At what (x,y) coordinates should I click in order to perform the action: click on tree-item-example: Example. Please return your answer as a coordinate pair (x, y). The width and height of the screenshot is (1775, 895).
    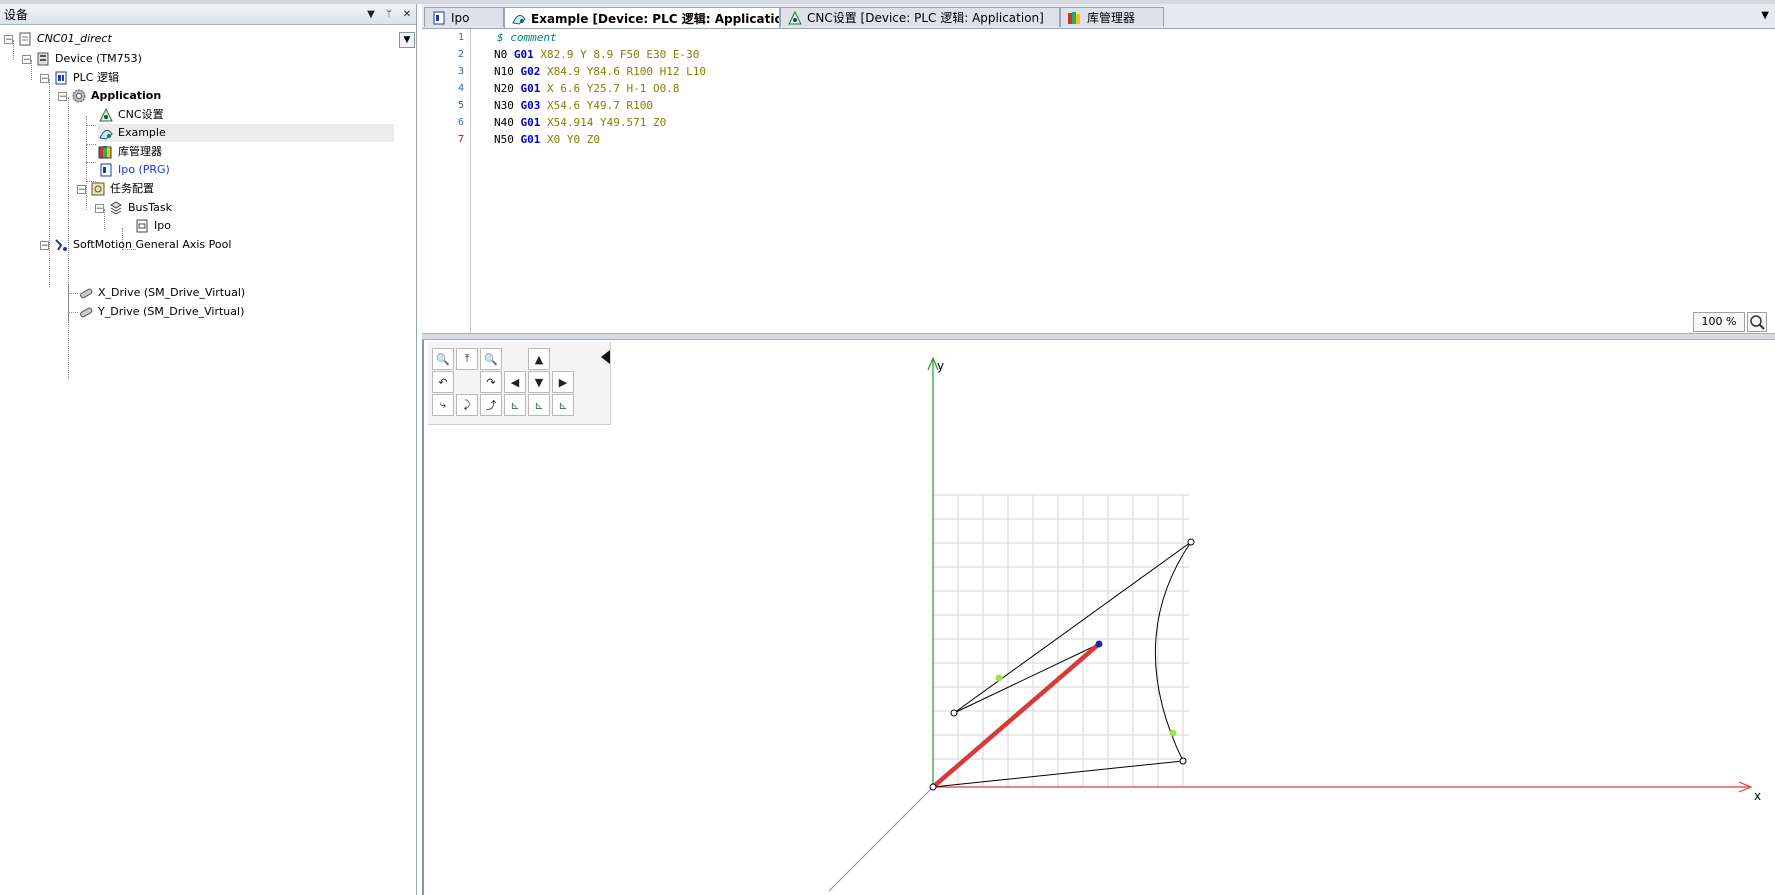
    Looking at the image, I should click on (246, 133).